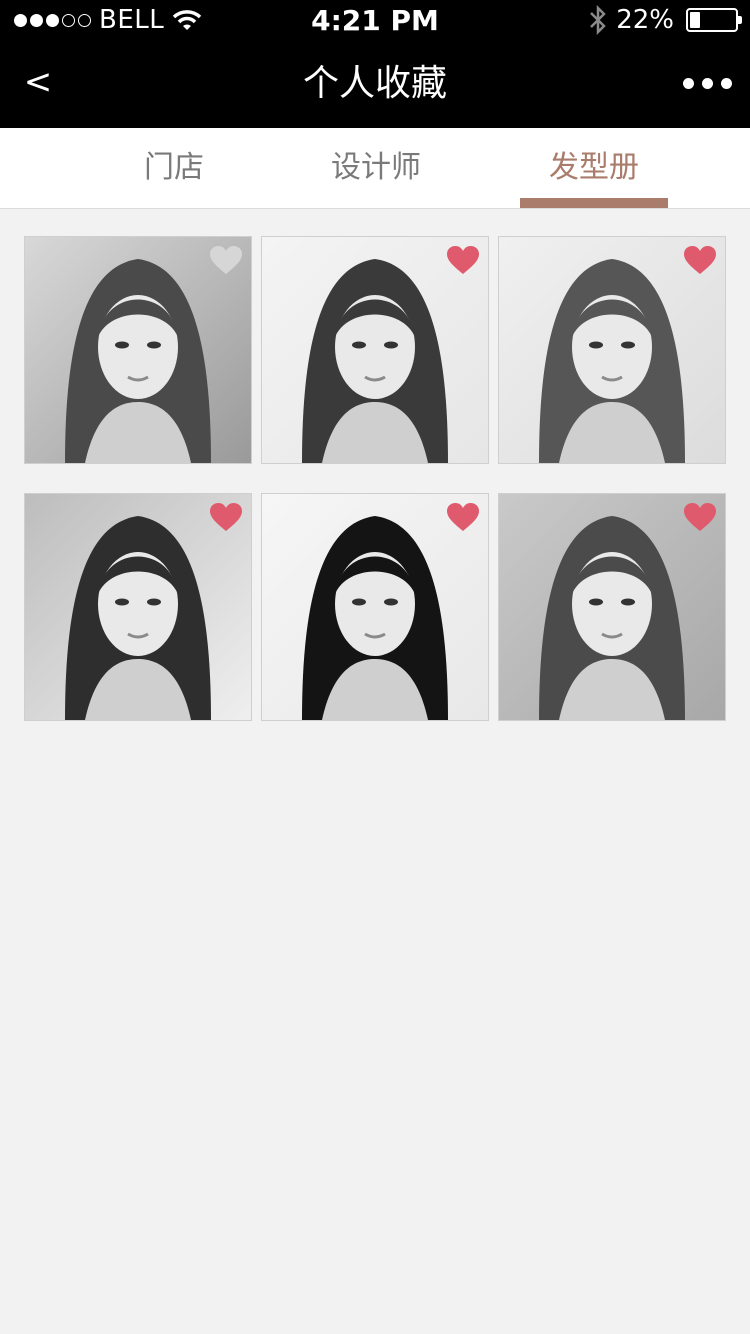 The height and width of the screenshot is (1334, 750). Describe the element at coordinates (695, 20) in the screenshot. I see `battery-fill` at that location.